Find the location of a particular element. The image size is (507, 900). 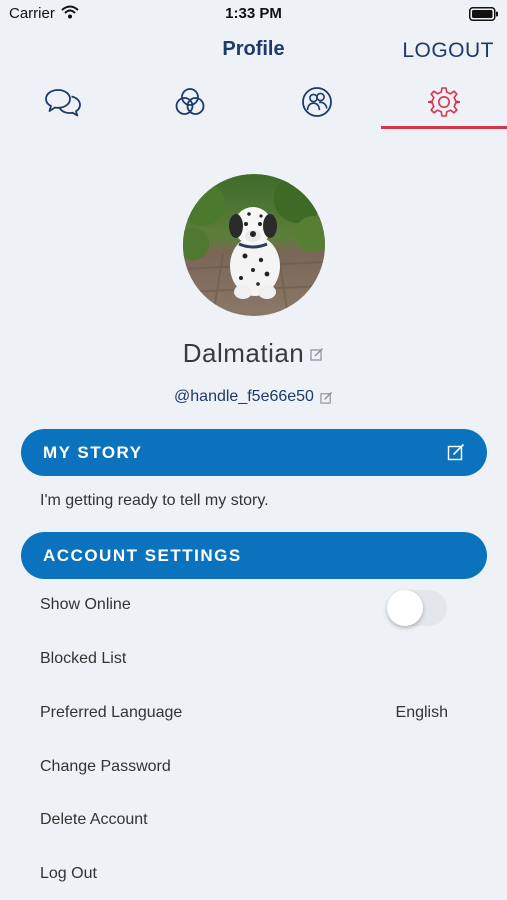

blocked-list-label: Blocked List is located at coordinates (83, 658).